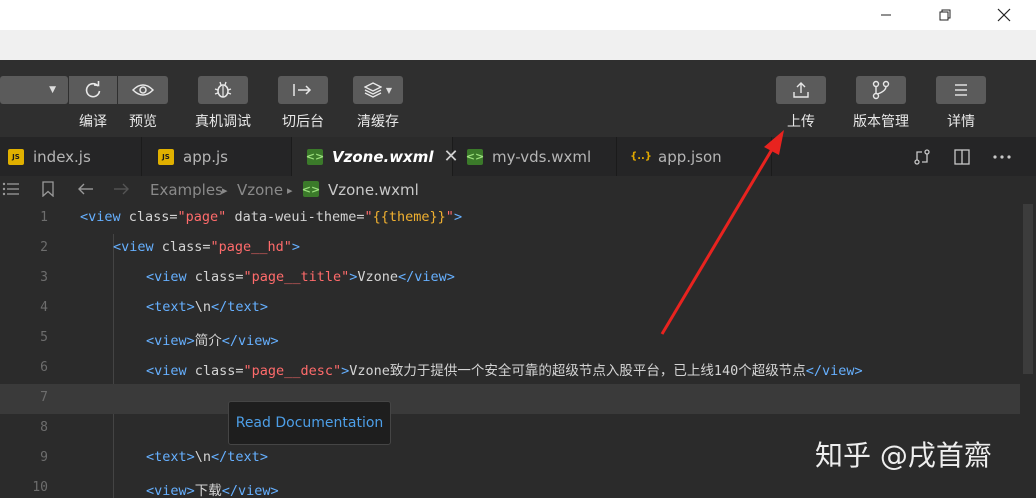 This screenshot has height=498, width=1036. What do you see at coordinates (1028, 289) in the screenshot?
I see `scrollbar-thumb` at bounding box center [1028, 289].